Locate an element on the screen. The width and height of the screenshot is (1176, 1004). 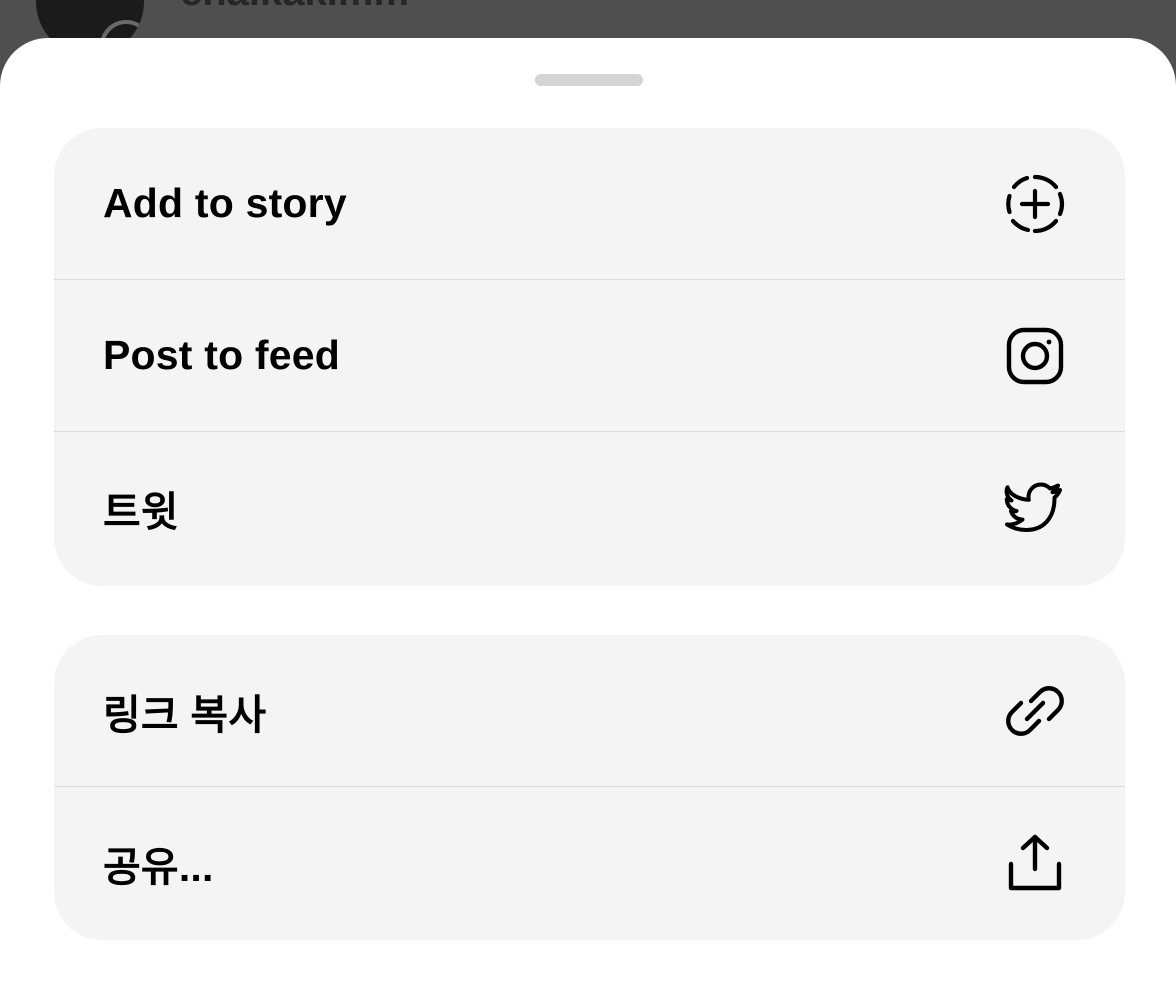
drag-handle is located at coordinates (589, 80).